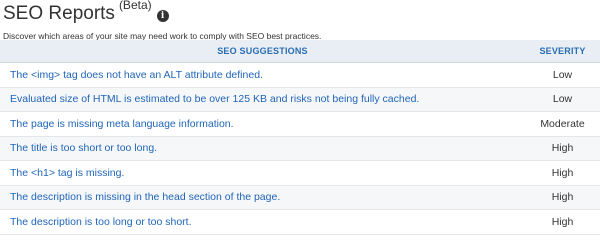  Describe the element at coordinates (162, 16) in the screenshot. I see `info-icon: i` at that location.